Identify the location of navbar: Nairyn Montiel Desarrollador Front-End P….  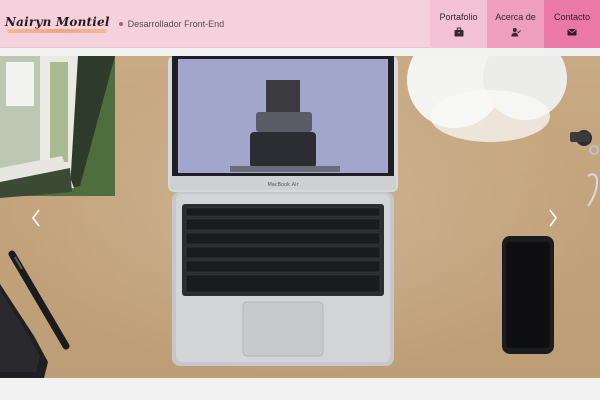
(300, 24).